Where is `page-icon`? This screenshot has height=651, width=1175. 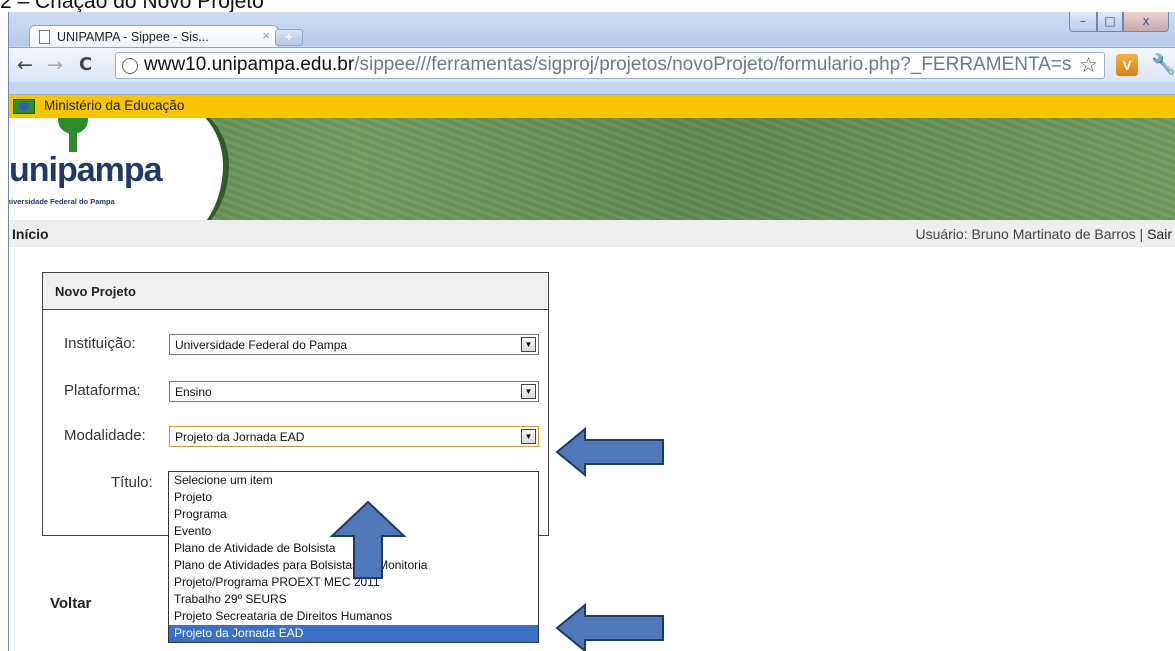 page-icon is located at coordinates (44, 37).